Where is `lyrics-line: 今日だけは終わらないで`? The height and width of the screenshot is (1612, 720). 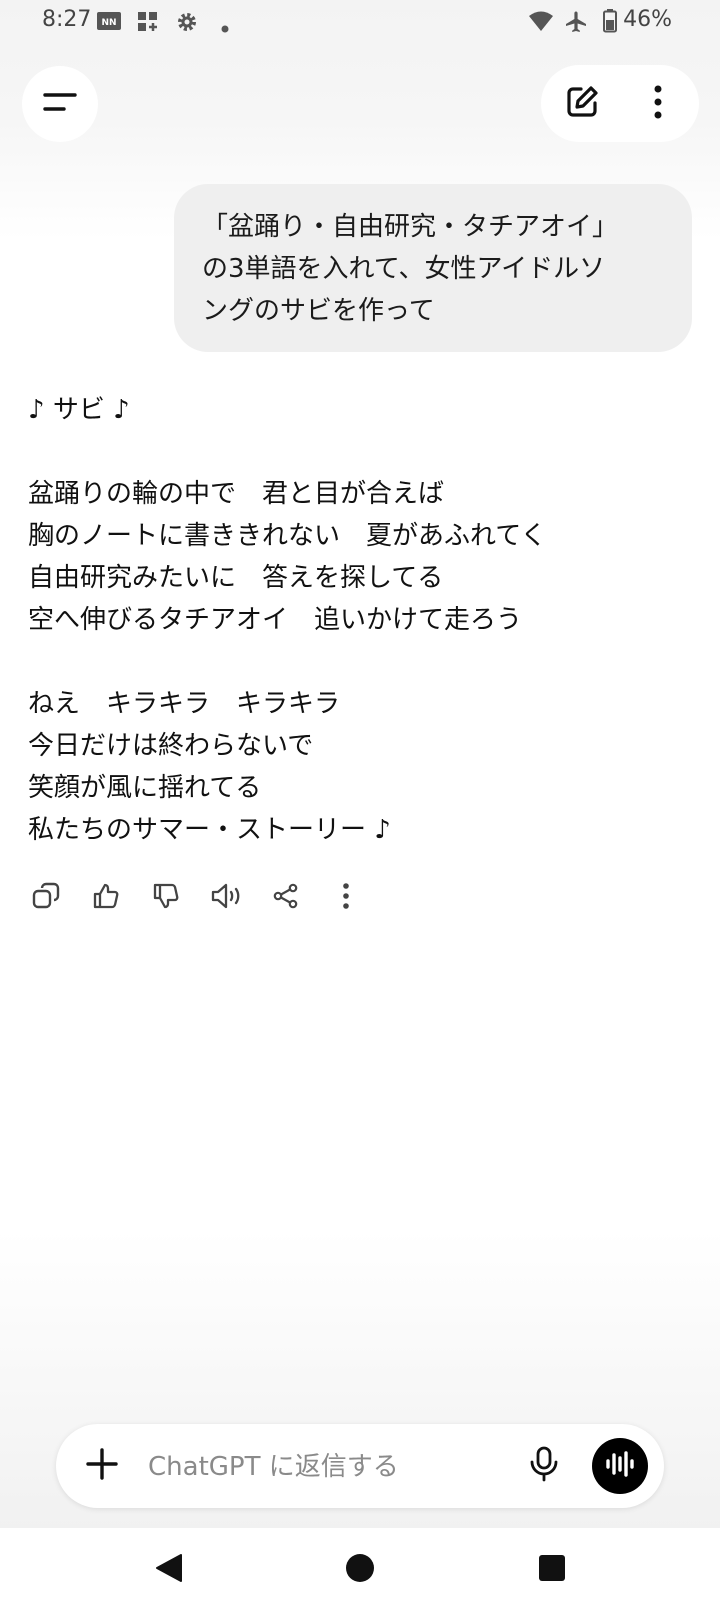 lyrics-line: 今日だけは終わらないで is located at coordinates (171, 746).